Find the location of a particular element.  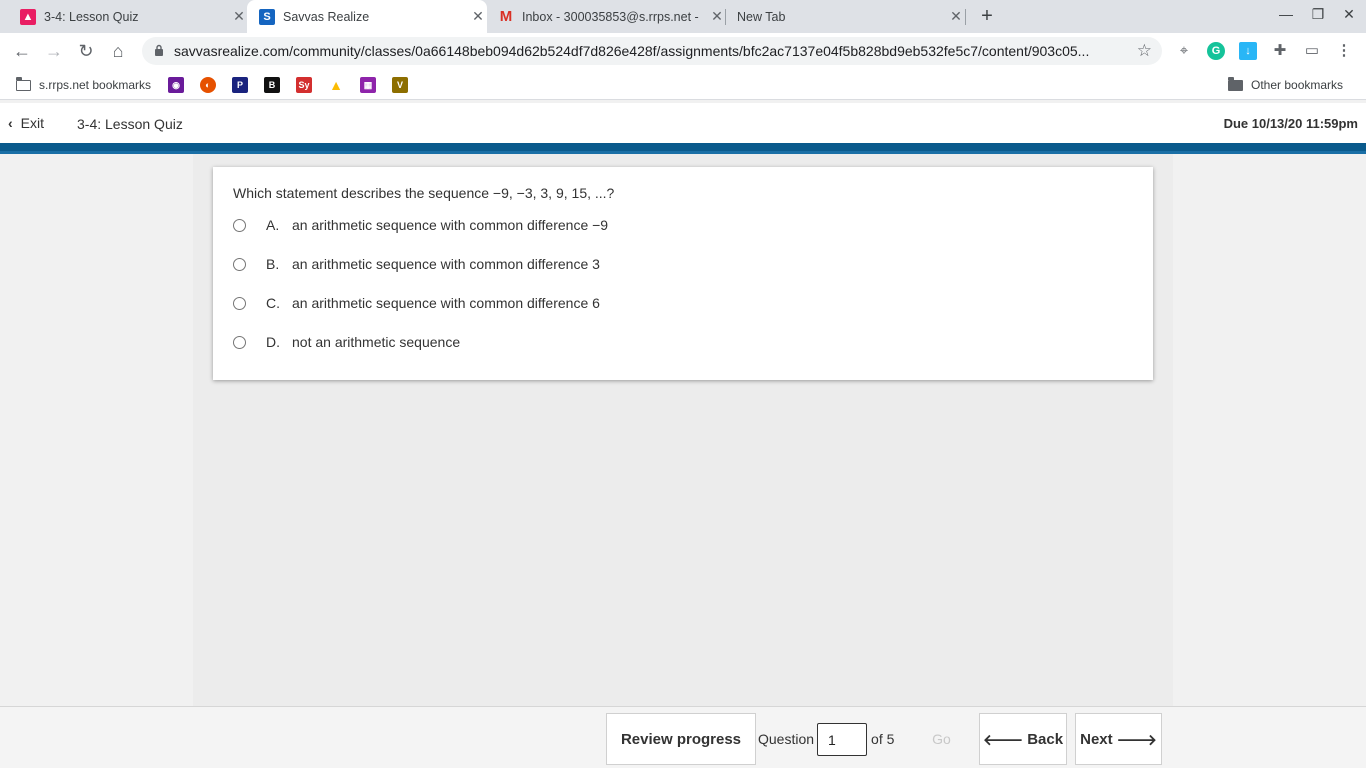

target-extension-icon: ⌖ is located at coordinates (1184, 51).